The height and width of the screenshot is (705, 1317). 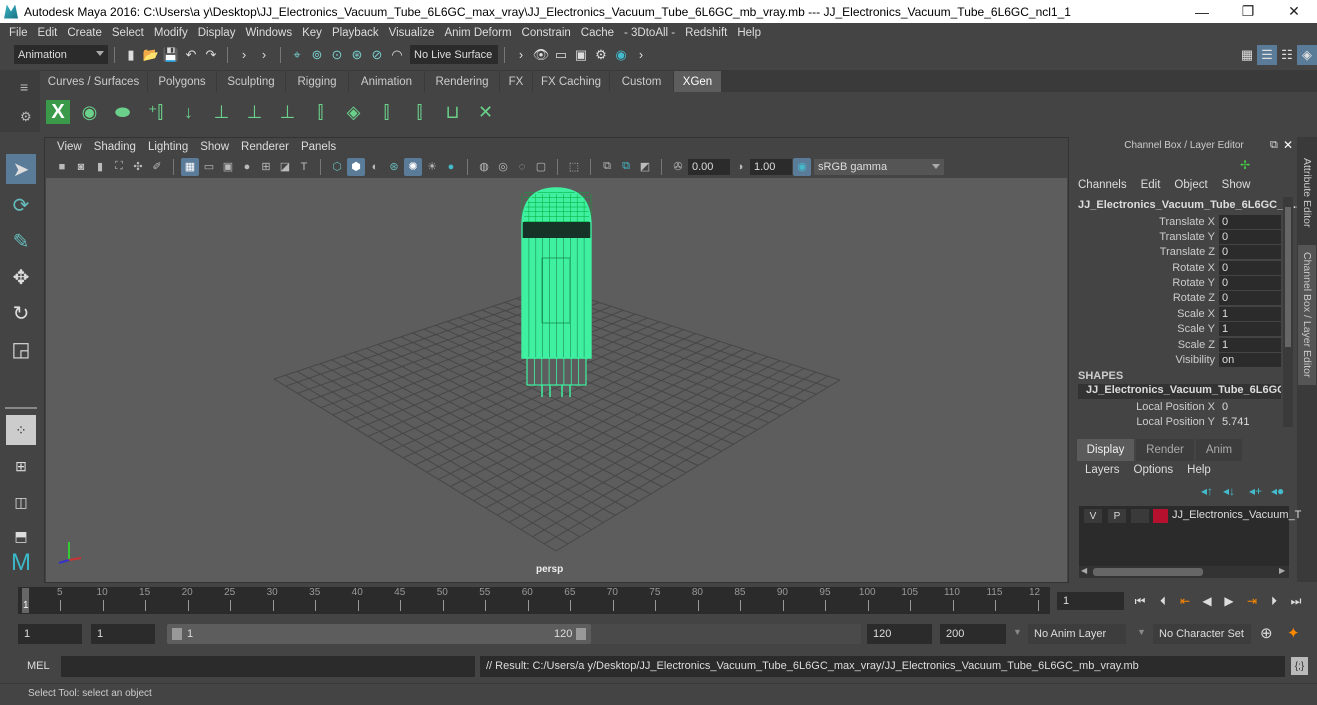 What do you see at coordinates (1207, 601) in the screenshot?
I see `play-backwards-icon: ◀` at bounding box center [1207, 601].